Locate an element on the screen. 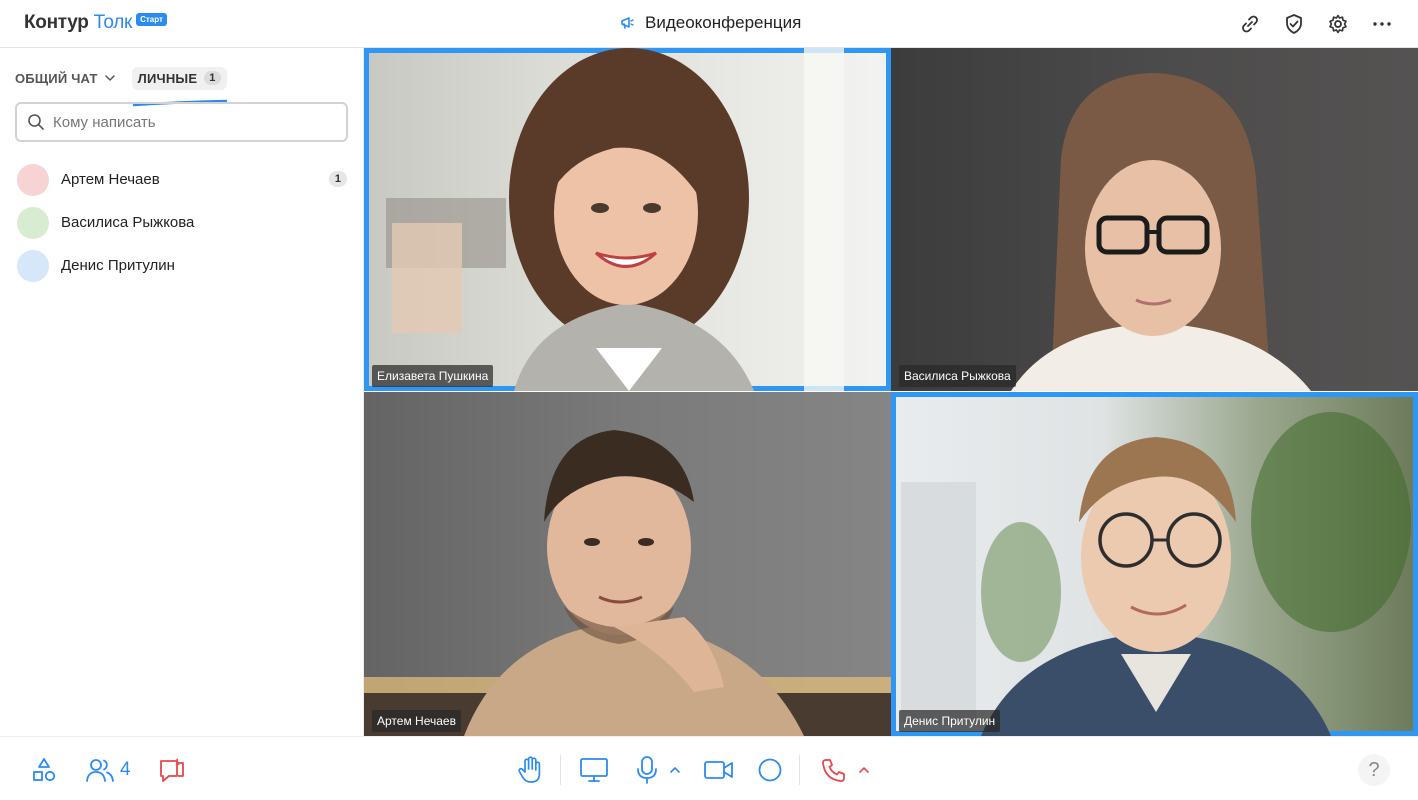 The image size is (1418, 800). contact-name: Василиса Рыжкова is located at coordinates (128, 222).